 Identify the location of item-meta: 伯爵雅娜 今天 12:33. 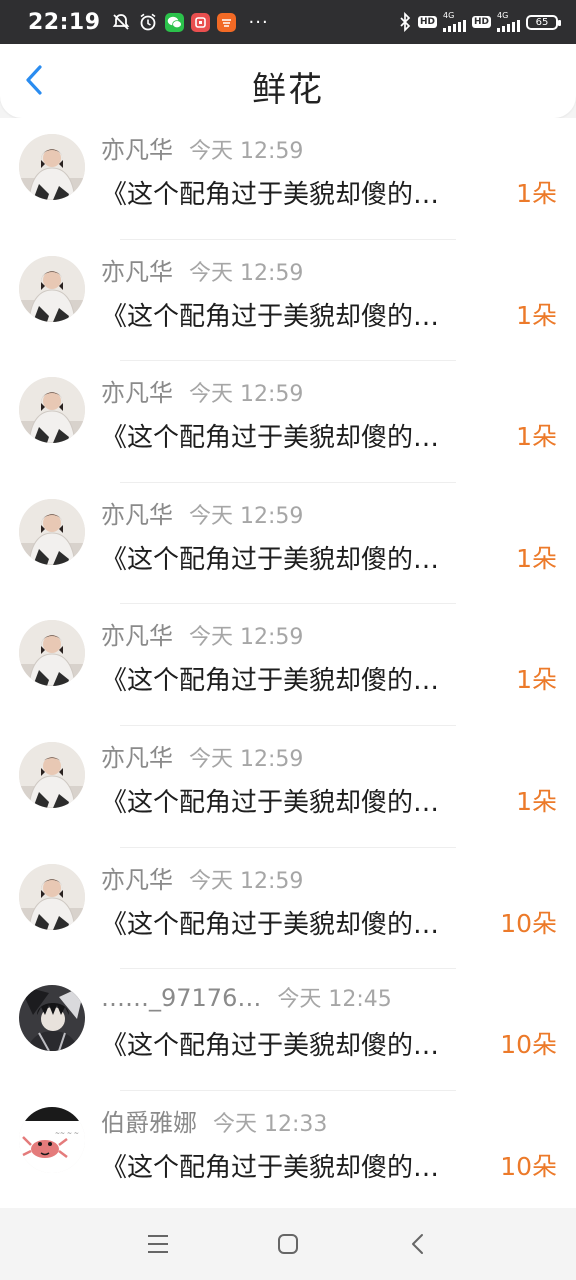
(214, 1120).